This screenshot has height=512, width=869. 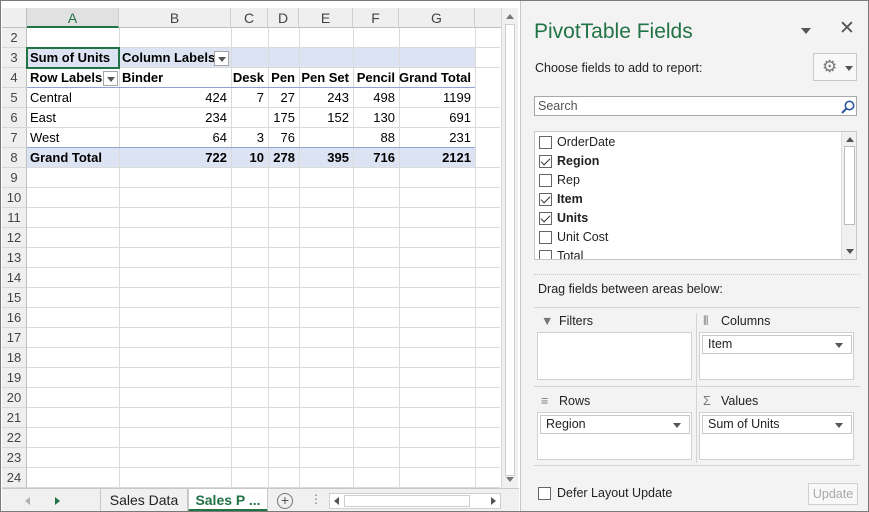 What do you see at coordinates (407, 501) in the screenshot?
I see `hscroll-thumb` at bounding box center [407, 501].